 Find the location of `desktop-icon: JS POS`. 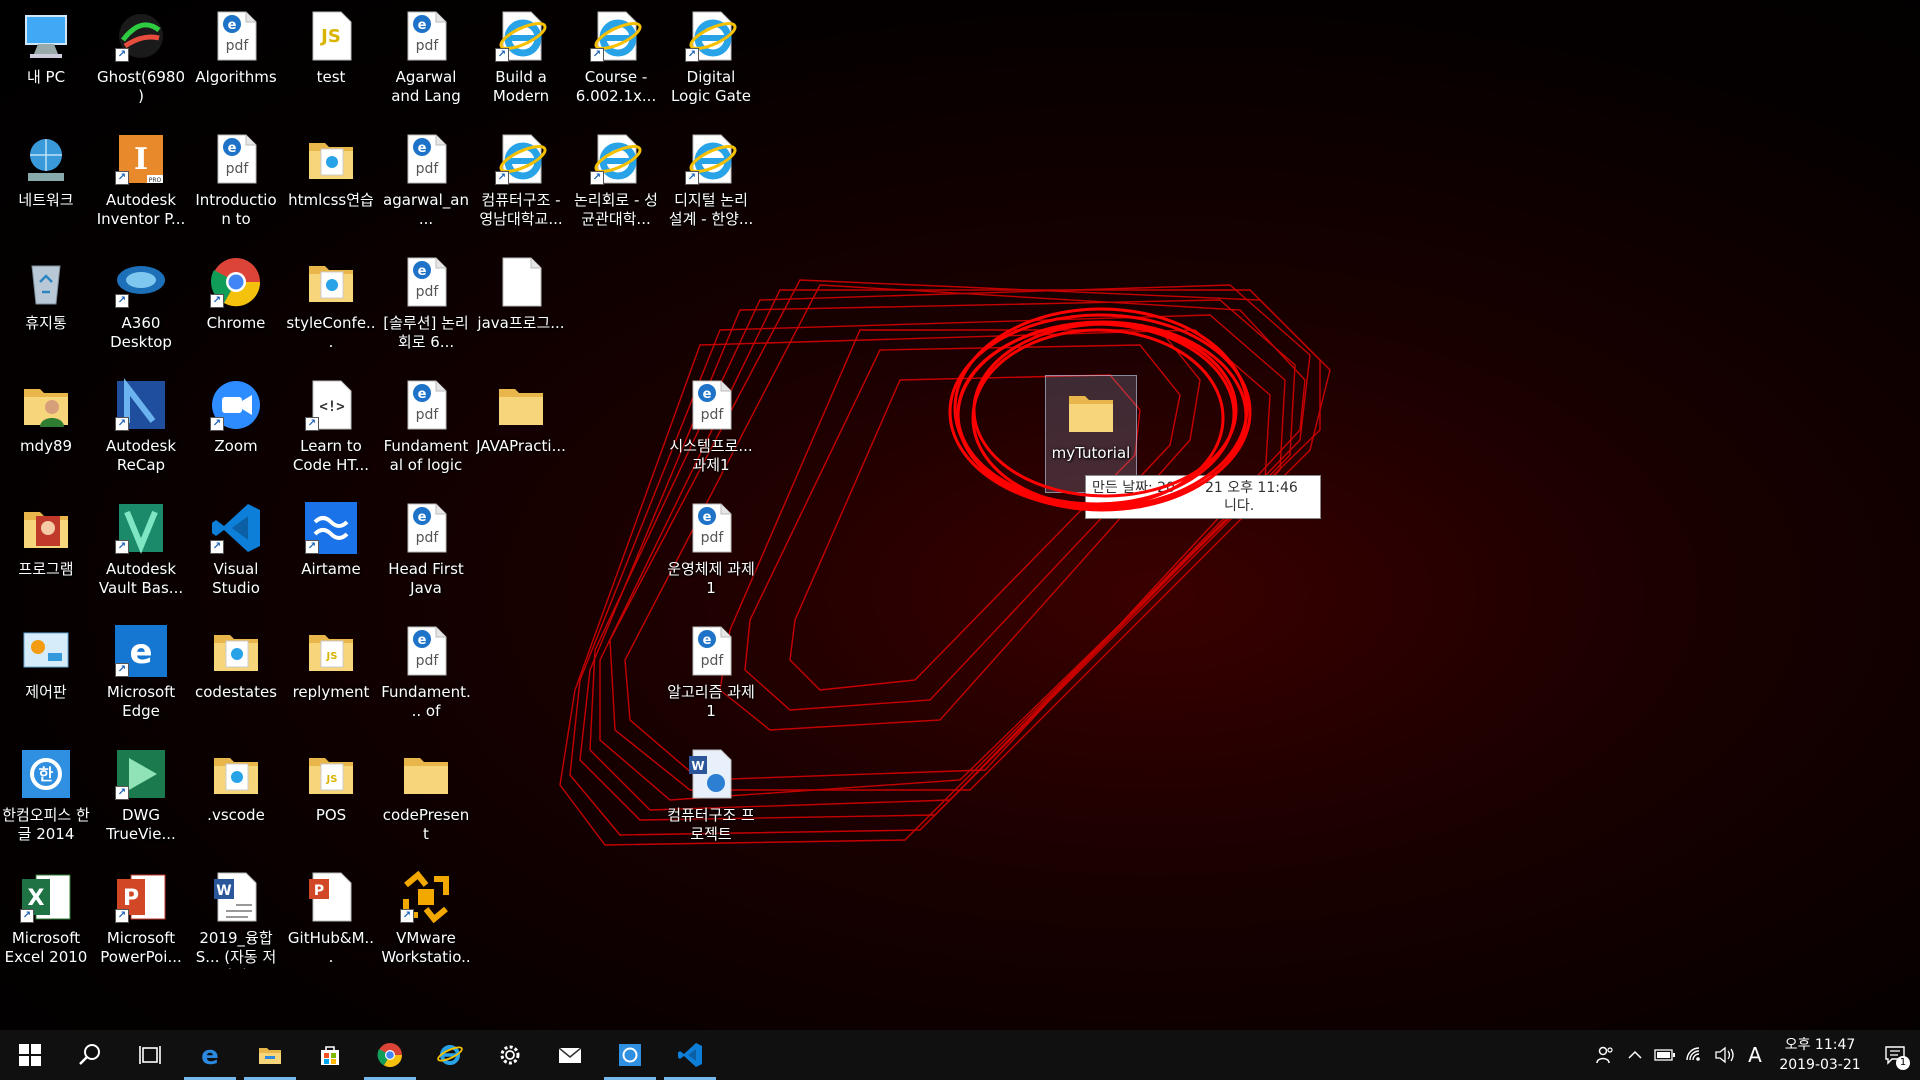

desktop-icon: JS POS is located at coordinates (331, 797).